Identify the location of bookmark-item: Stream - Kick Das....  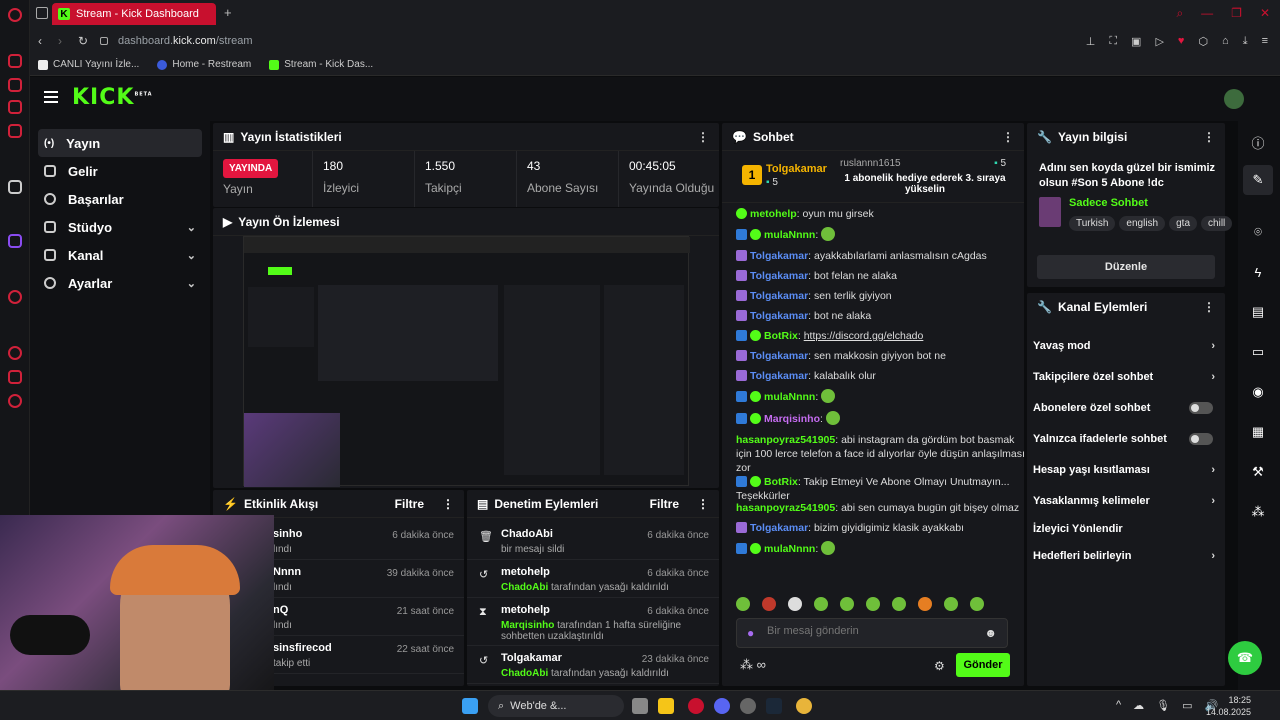
(321, 64).